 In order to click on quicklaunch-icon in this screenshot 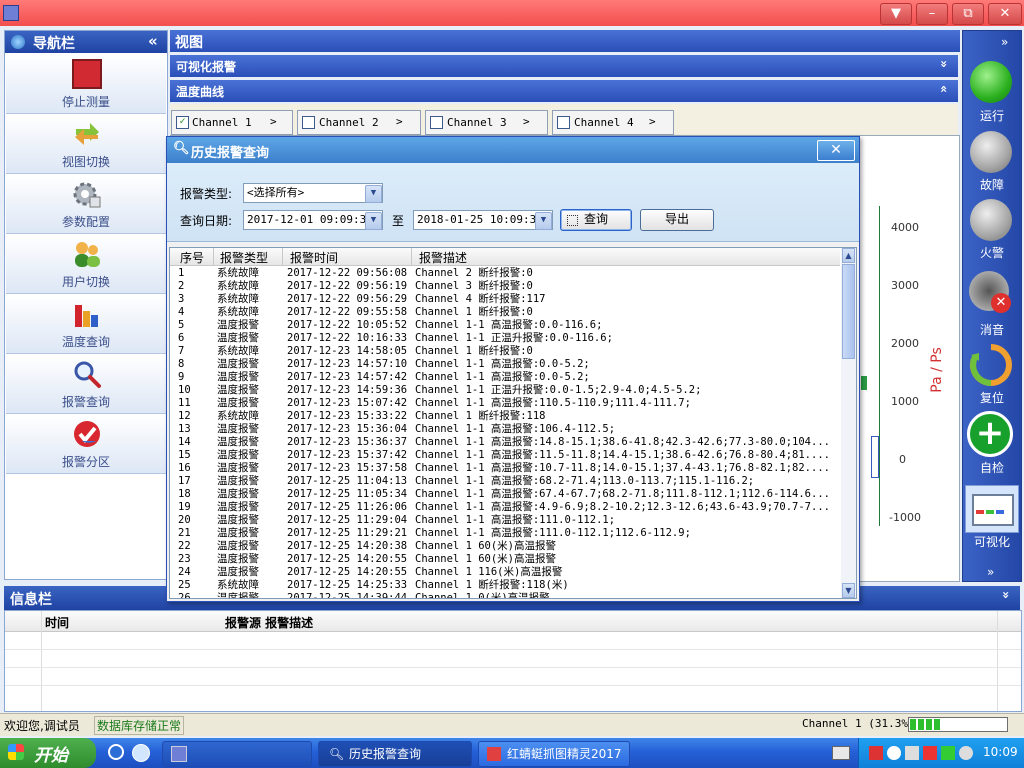, I will do `click(141, 753)`.